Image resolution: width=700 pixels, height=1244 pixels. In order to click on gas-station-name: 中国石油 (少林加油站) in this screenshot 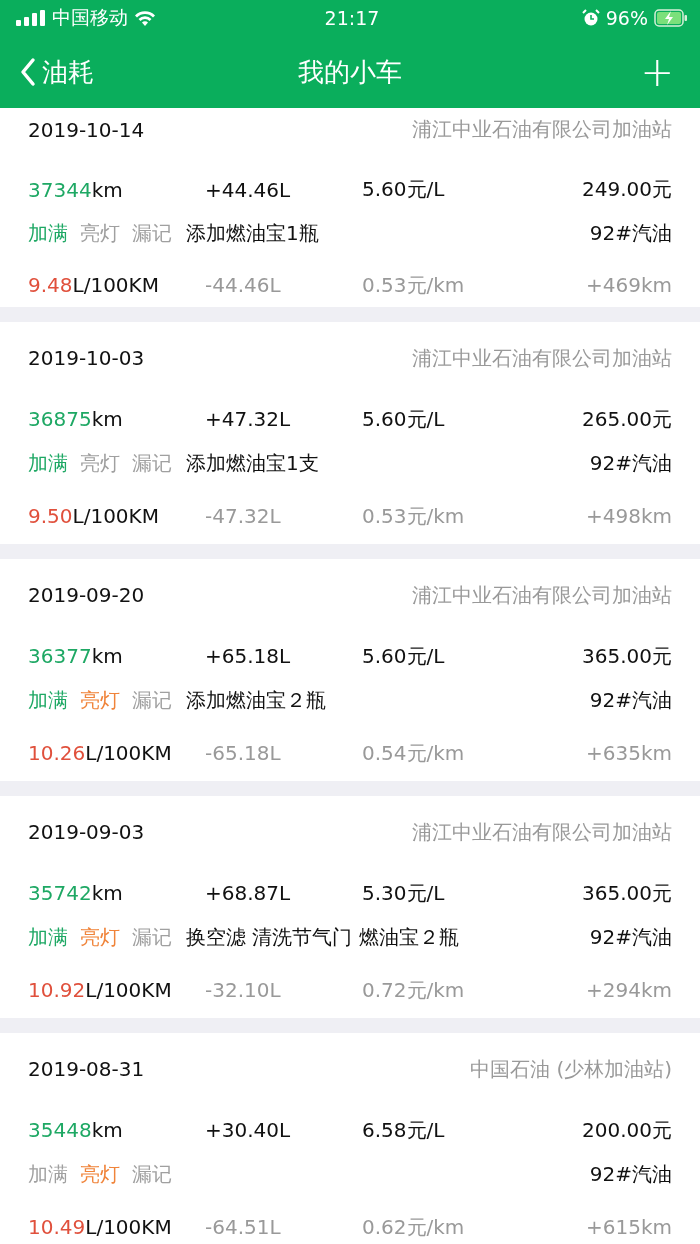, I will do `click(571, 1069)`.